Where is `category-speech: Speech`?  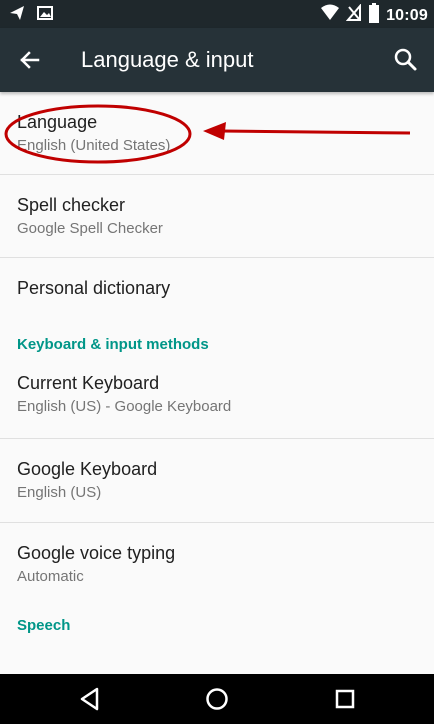
category-speech: Speech is located at coordinates (217, 630).